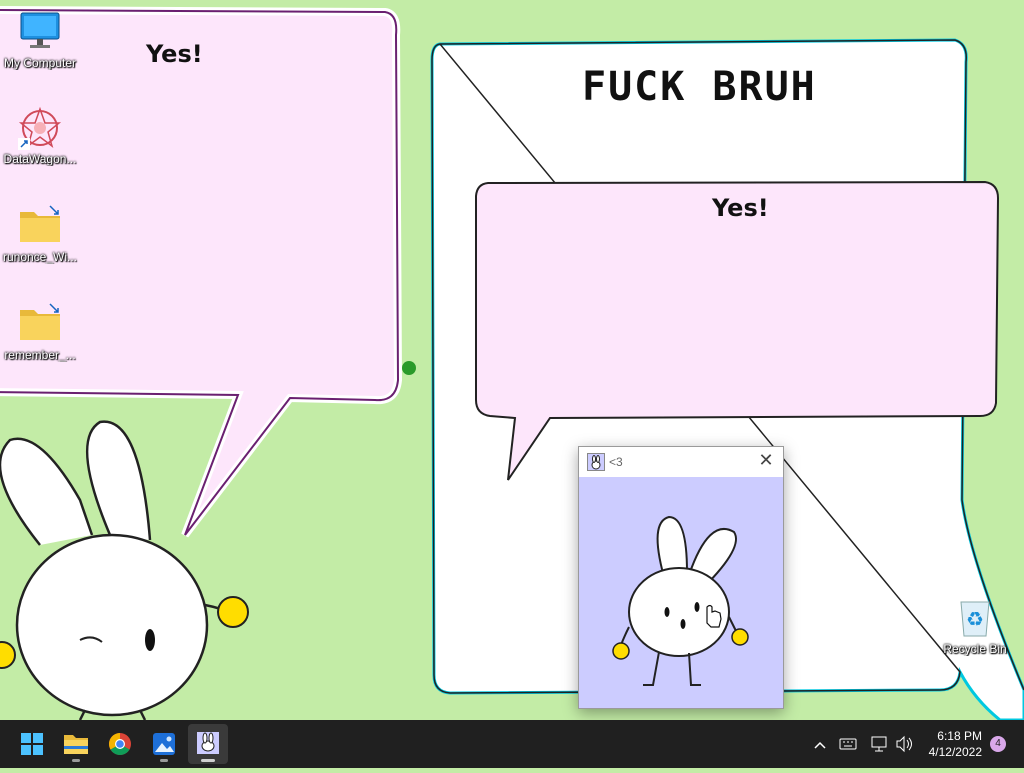 This screenshot has height=773, width=1024. I want to click on notification-badge: 4, so click(998, 744).